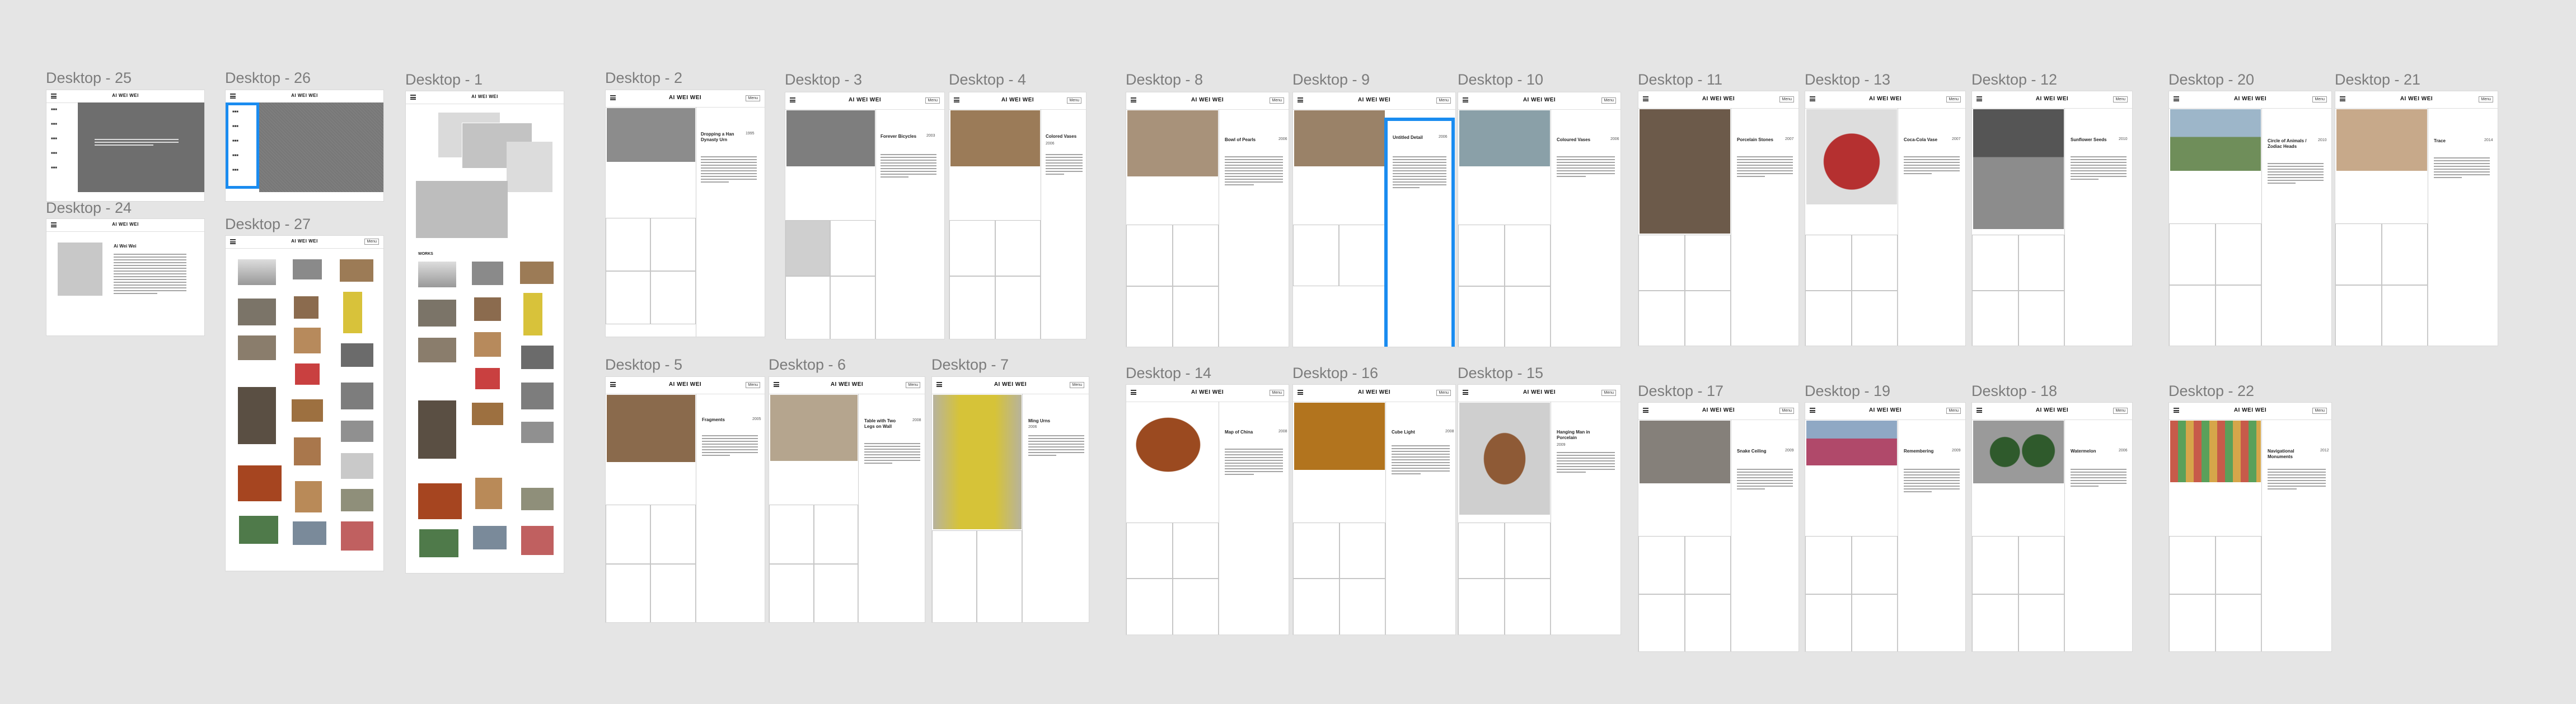  I want to click on frame-desktop-3: AI WEI WEI Menu Forever Bicycles 2003, so click(865, 215).